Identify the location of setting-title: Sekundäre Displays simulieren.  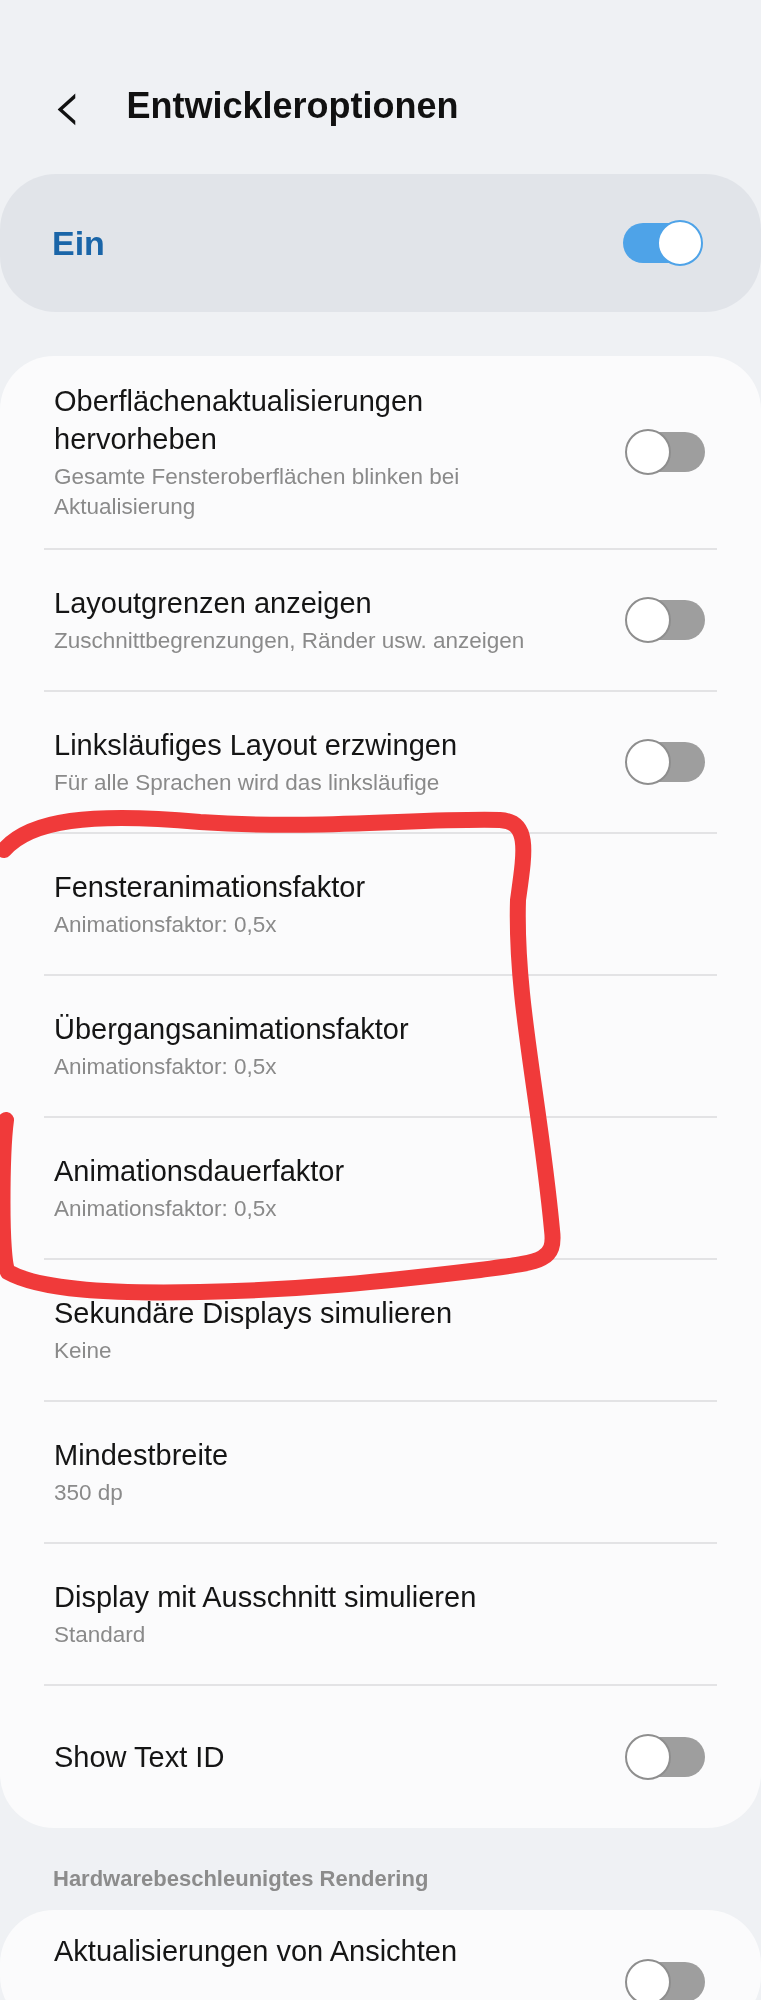
(253, 1313).